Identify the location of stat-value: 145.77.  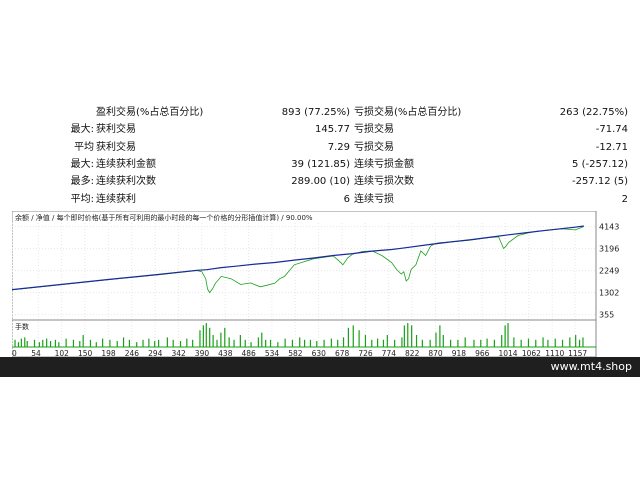
(332, 130).